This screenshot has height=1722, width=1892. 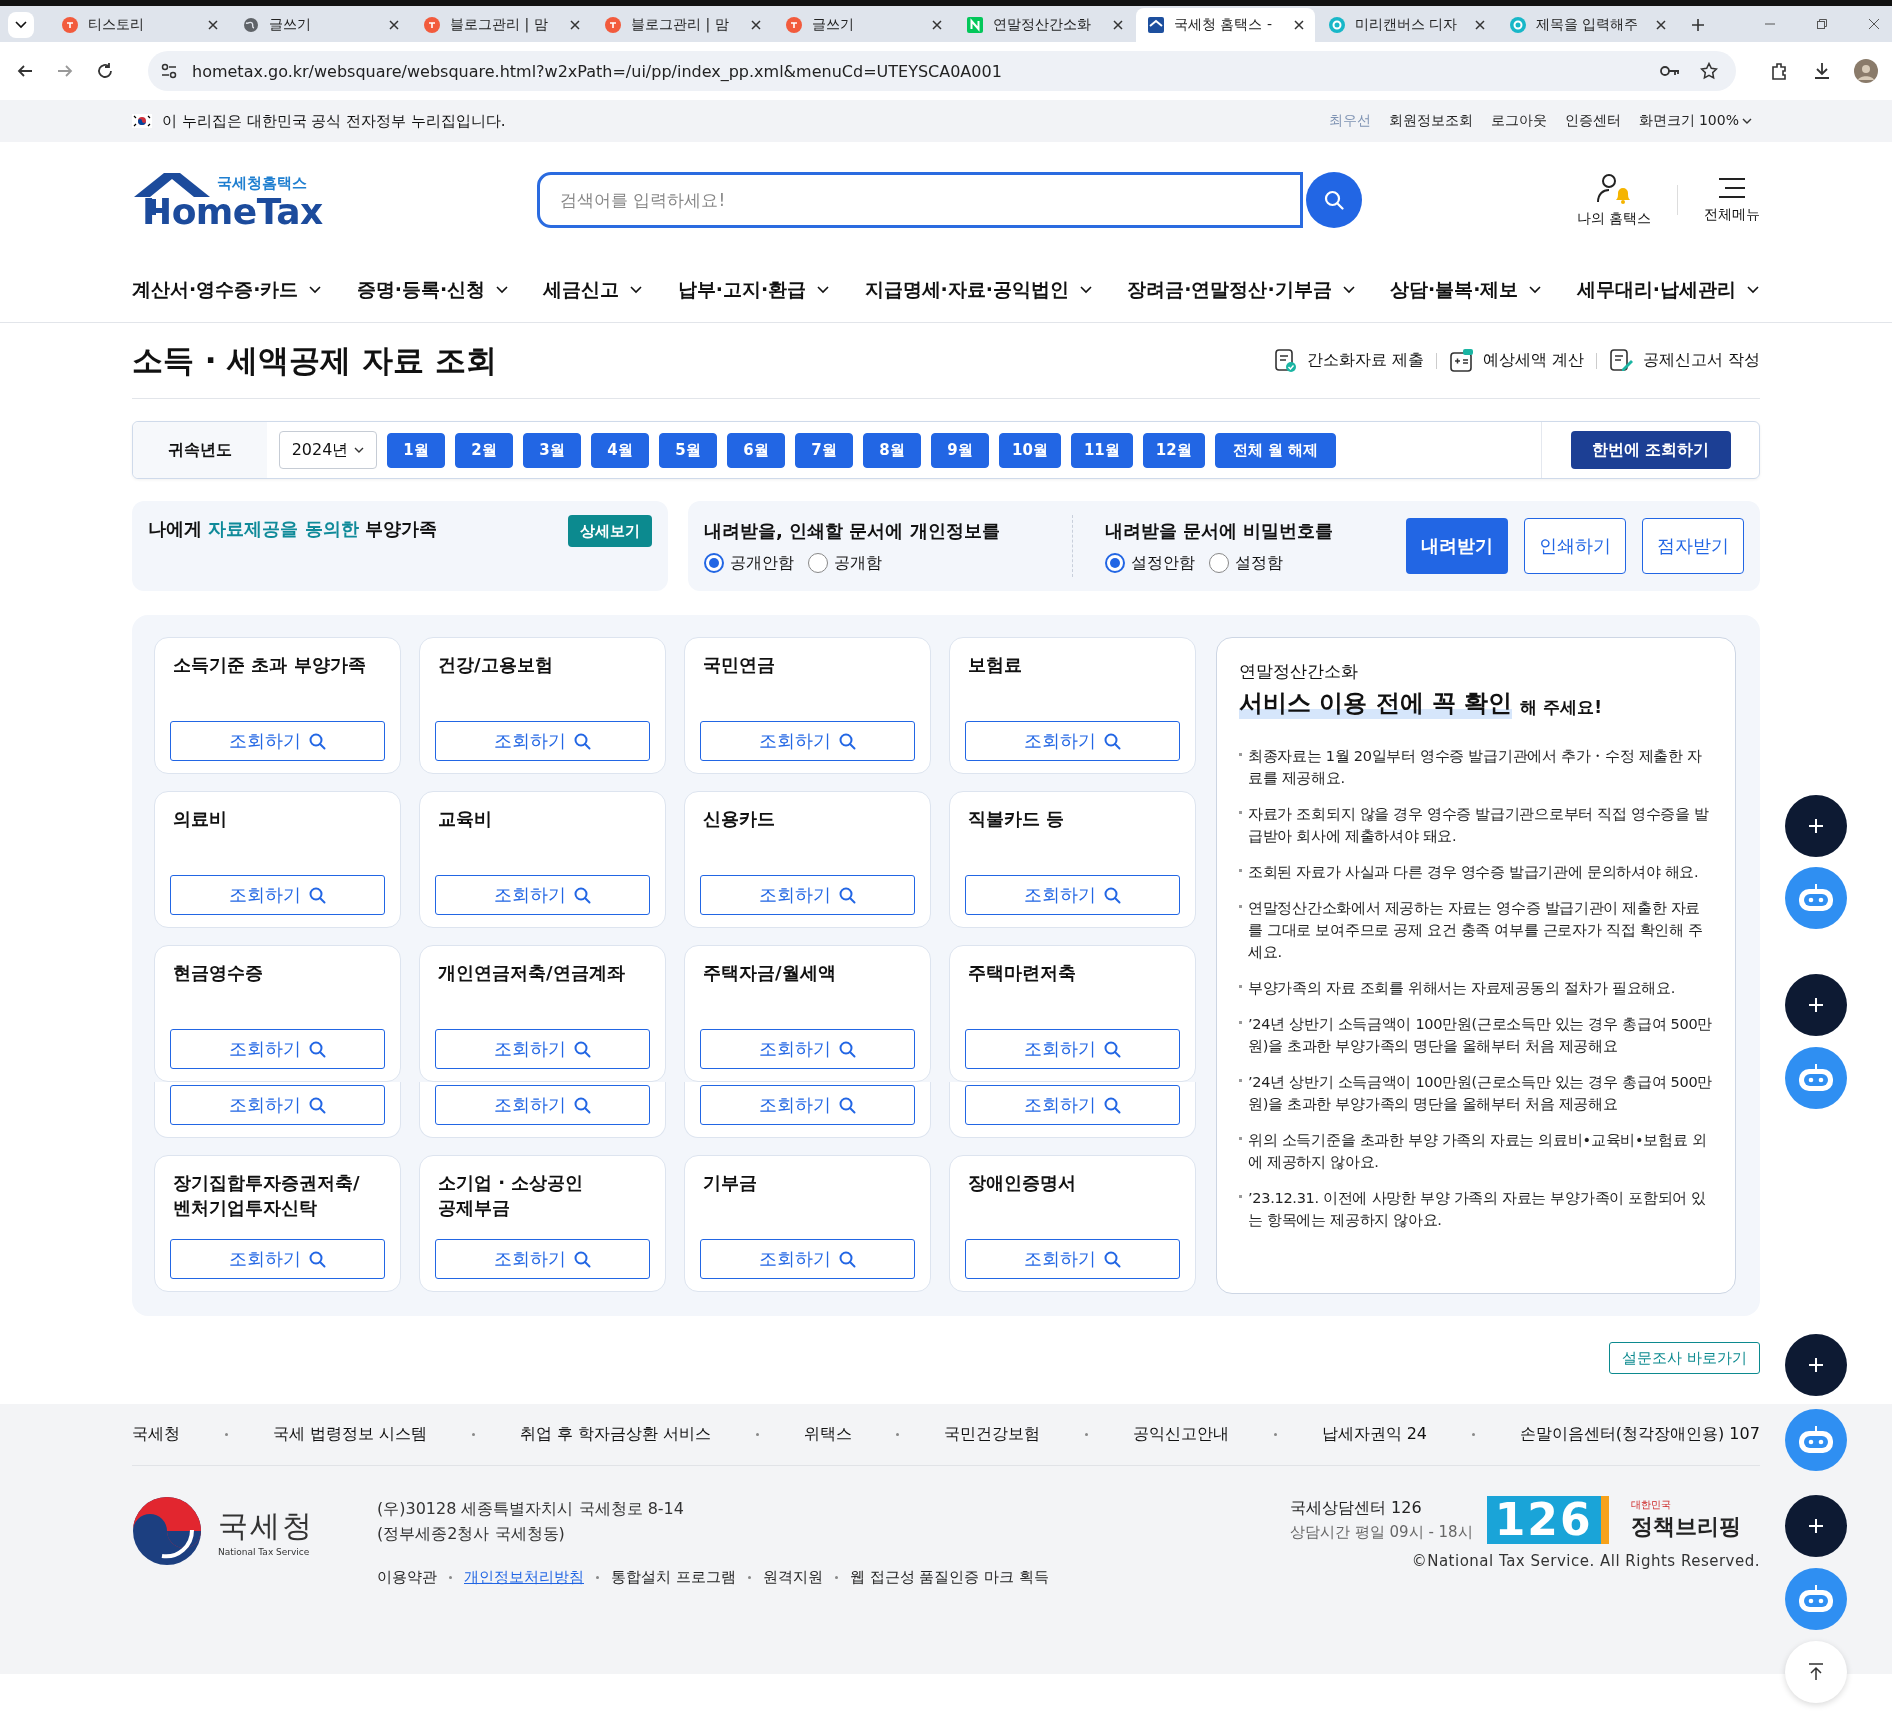 What do you see at coordinates (1240, 906) in the screenshot?
I see `bullet-mark` at bounding box center [1240, 906].